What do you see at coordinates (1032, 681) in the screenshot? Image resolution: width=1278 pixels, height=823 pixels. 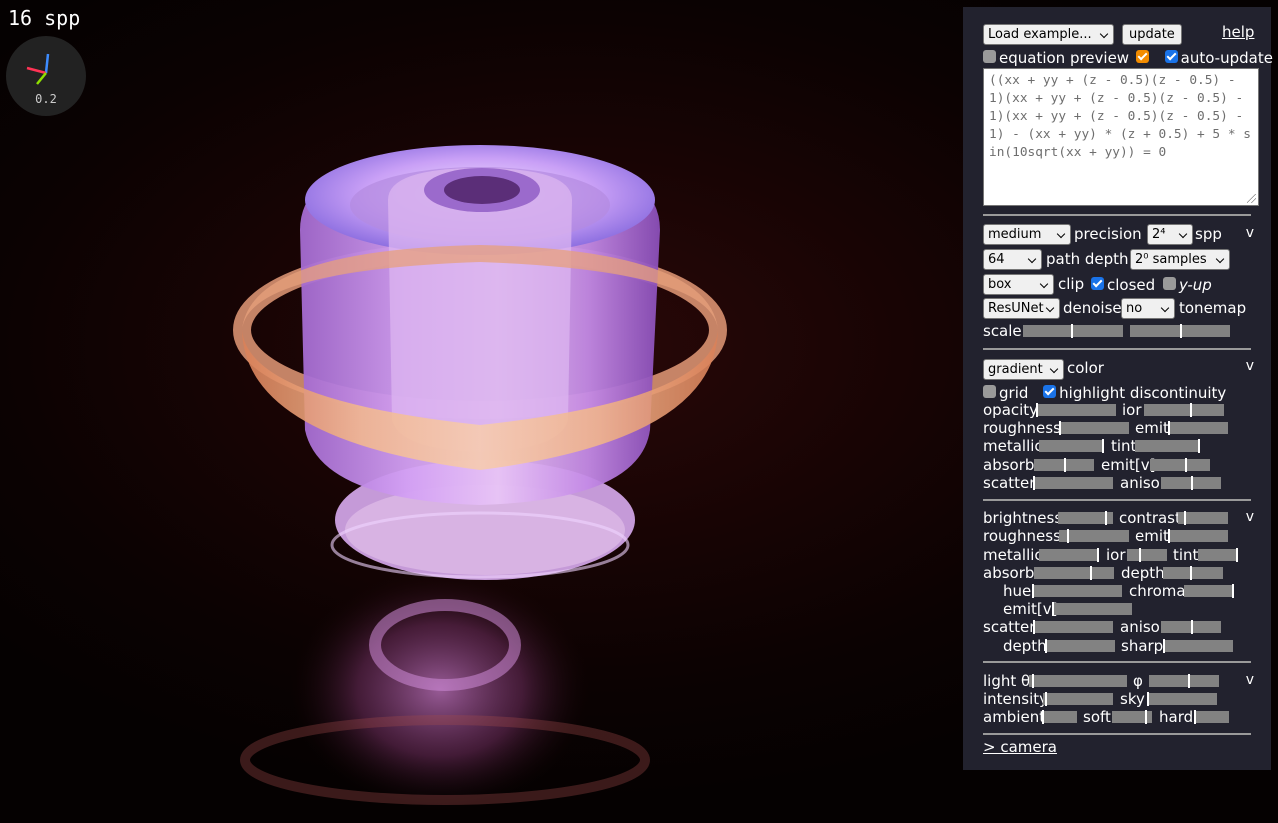 I see `light-theta-slider-thumb` at bounding box center [1032, 681].